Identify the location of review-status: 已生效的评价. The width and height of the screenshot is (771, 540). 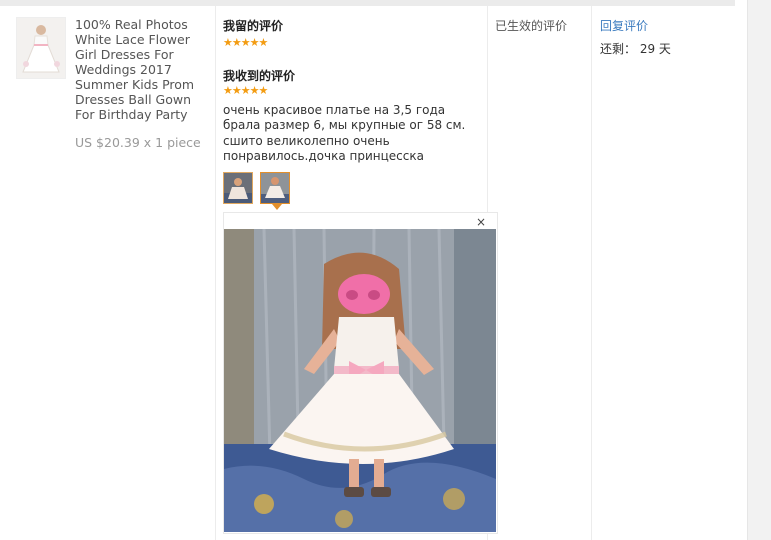
(531, 26).